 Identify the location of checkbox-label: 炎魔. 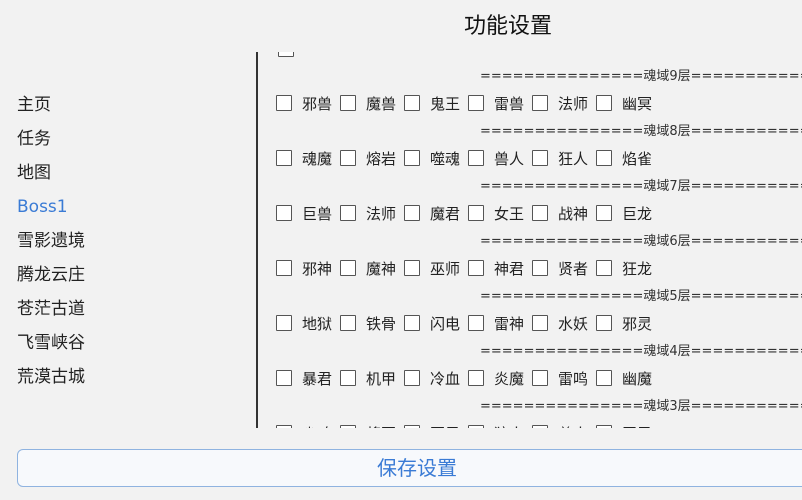
(509, 378).